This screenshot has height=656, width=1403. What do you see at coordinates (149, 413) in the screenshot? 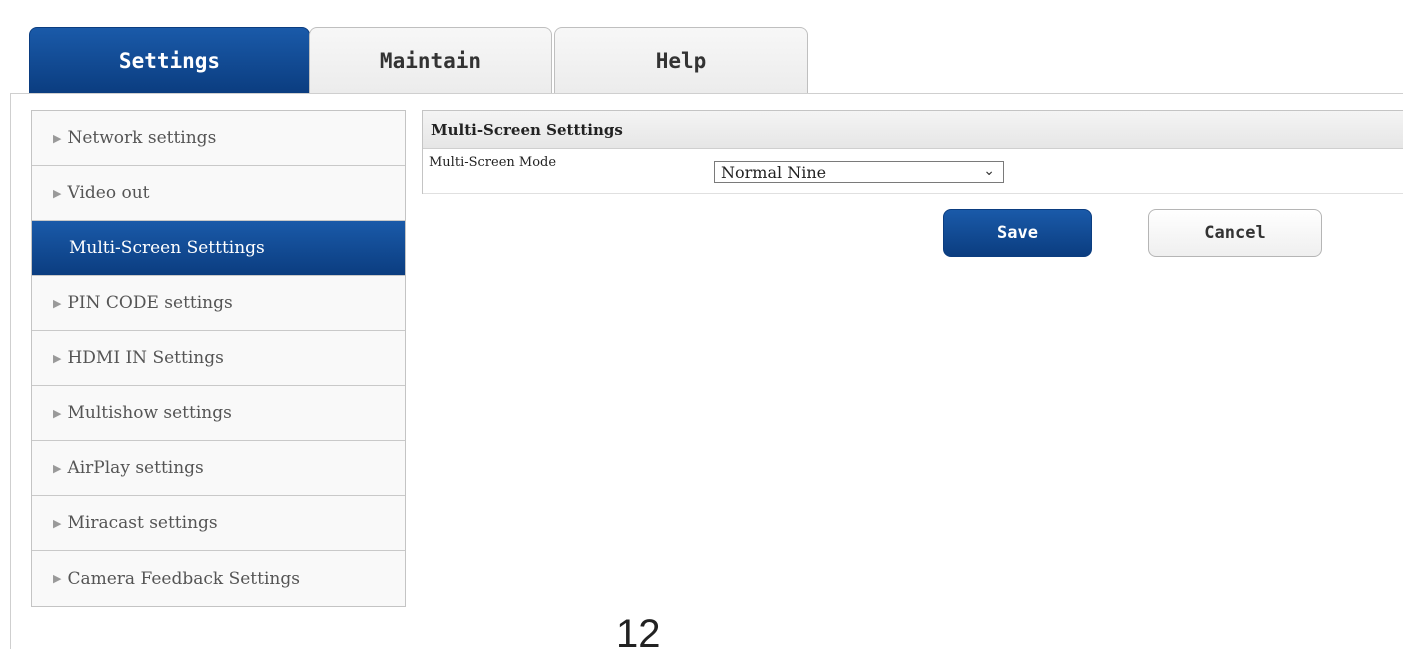
I see `sidebar-item-label: Multishow settings` at bounding box center [149, 413].